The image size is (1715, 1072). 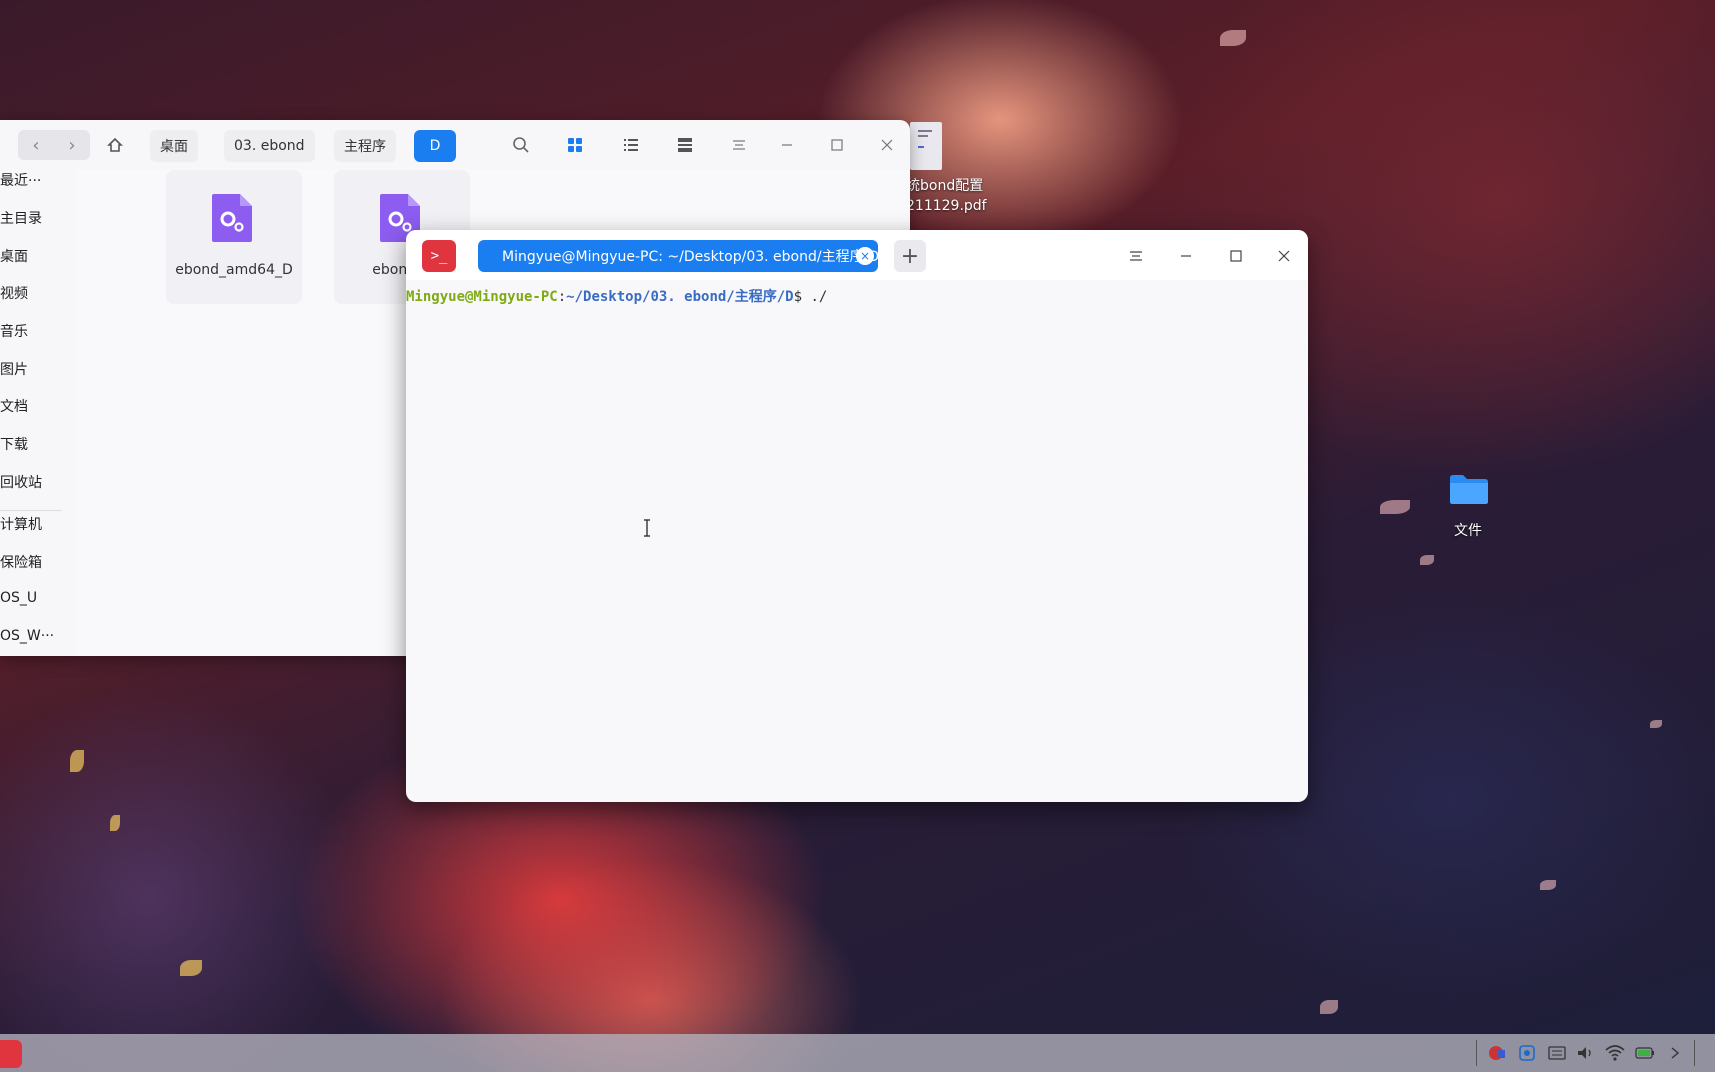 What do you see at coordinates (945, 186) in the screenshot?
I see `pdf-label-line1: 统bond配置` at bounding box center [945, 186].